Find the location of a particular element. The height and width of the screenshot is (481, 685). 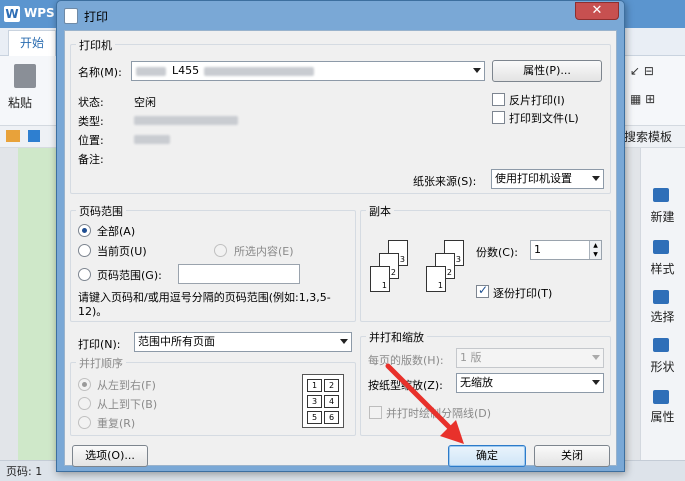

paper-source-value: 使用打印机设置 is located at coordinates (533, 178).